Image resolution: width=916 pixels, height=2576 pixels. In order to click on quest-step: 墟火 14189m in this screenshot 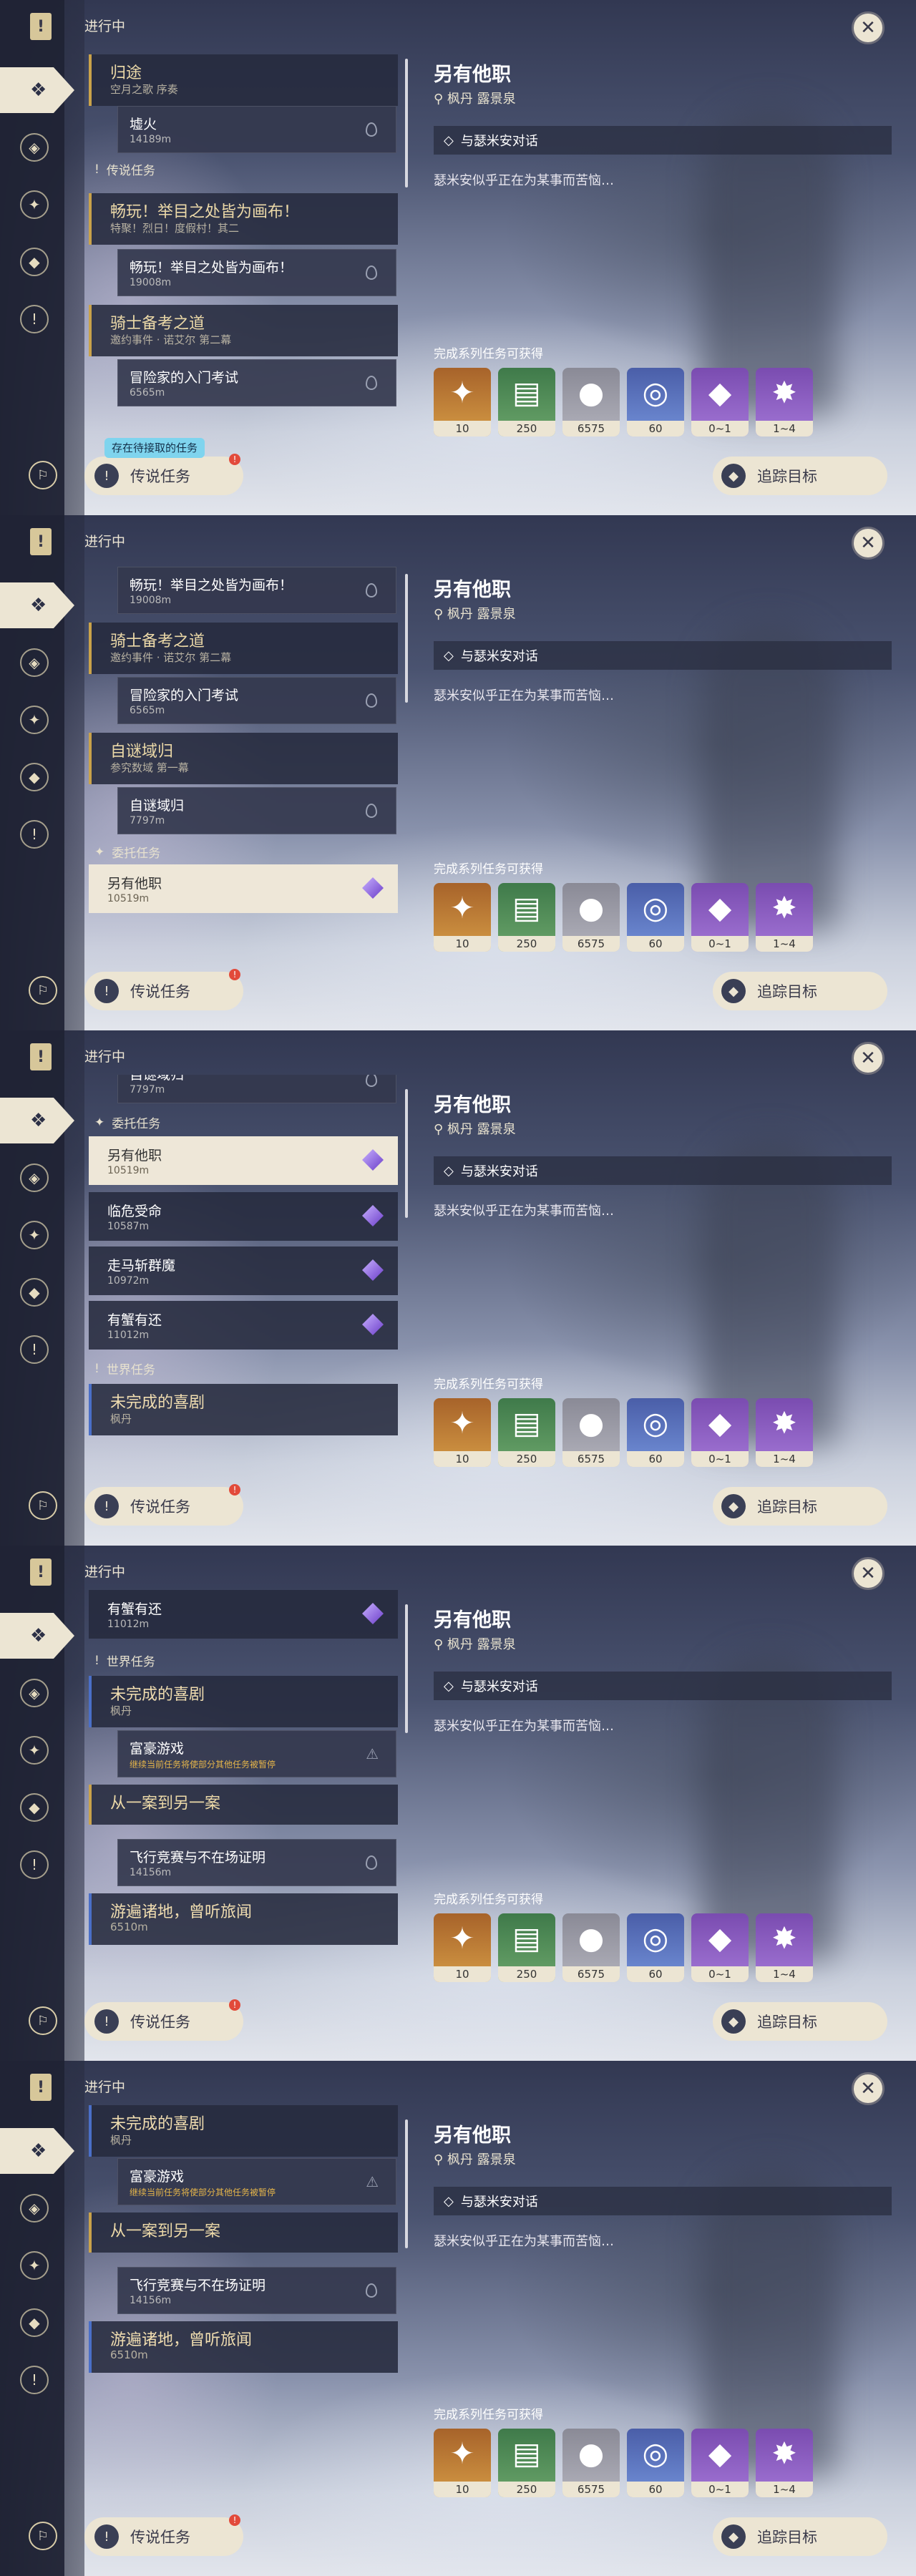, I will do `click(256, 129)`.